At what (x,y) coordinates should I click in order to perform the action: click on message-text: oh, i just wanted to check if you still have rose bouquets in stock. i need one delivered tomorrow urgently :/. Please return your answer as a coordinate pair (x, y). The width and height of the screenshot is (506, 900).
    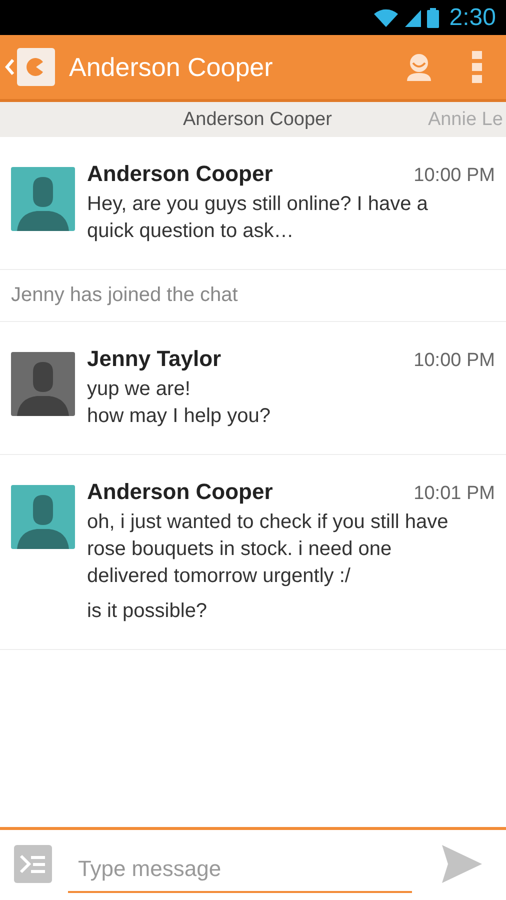
    Looking at the image, I should click on (268, 549).